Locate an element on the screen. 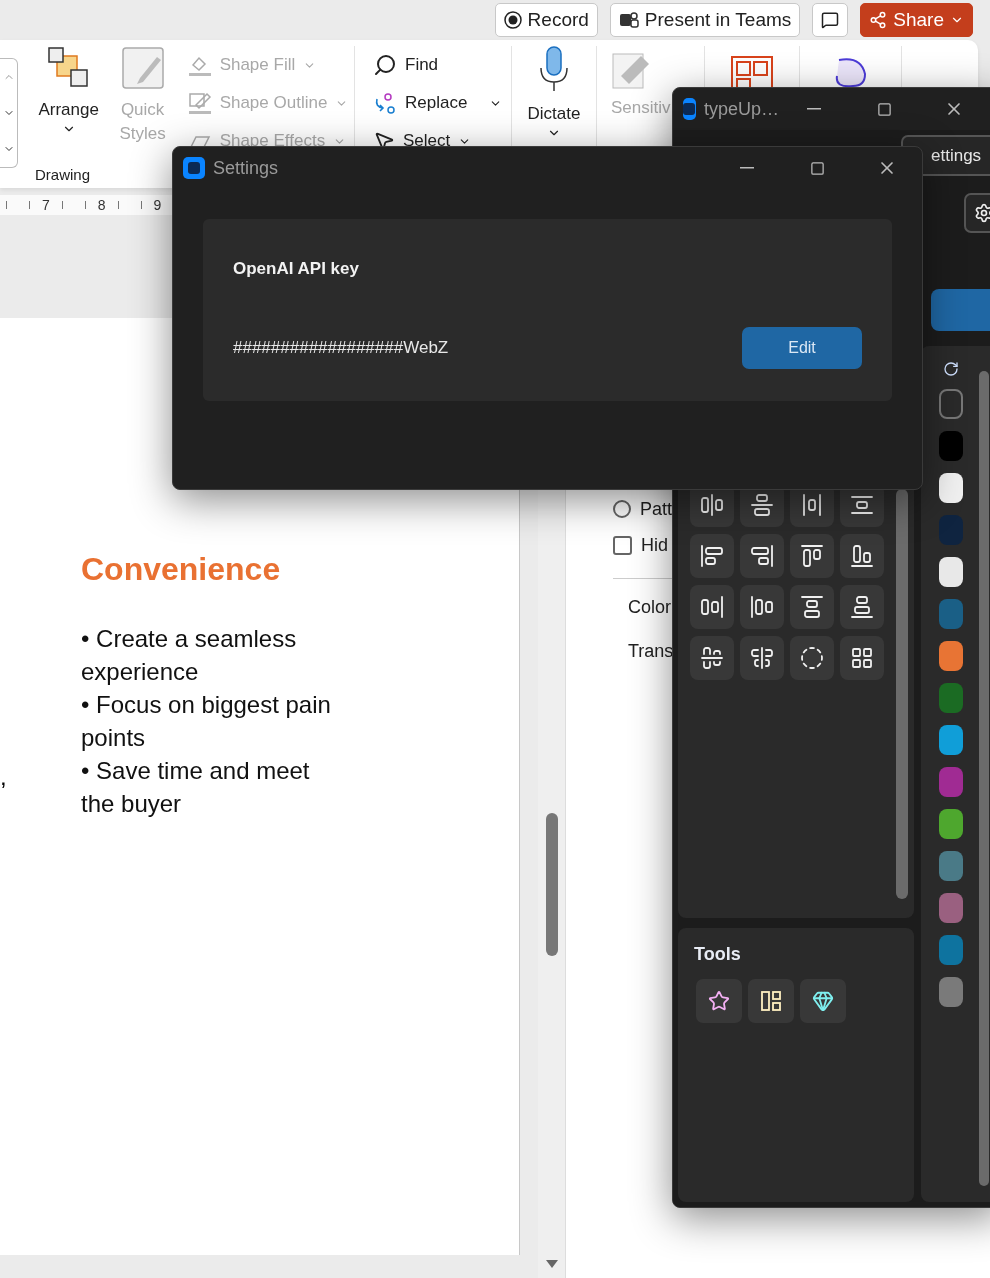  field-label: Color is located at coordinates (649, 608).